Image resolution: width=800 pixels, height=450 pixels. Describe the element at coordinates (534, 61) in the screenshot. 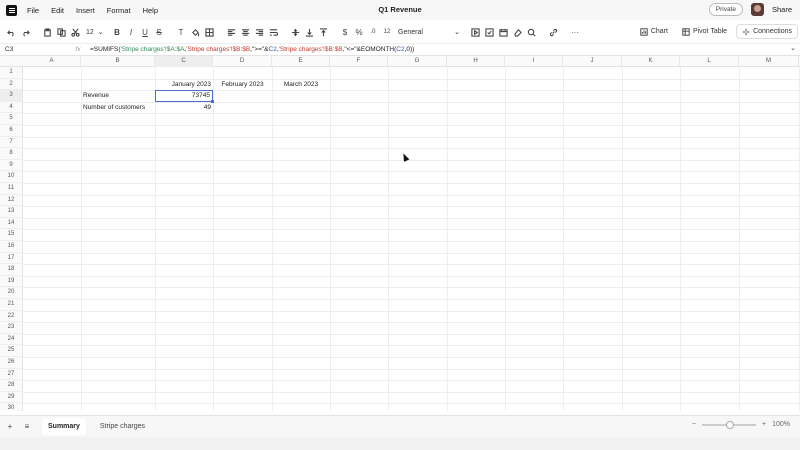

I see `column-header-i: I` at that location.